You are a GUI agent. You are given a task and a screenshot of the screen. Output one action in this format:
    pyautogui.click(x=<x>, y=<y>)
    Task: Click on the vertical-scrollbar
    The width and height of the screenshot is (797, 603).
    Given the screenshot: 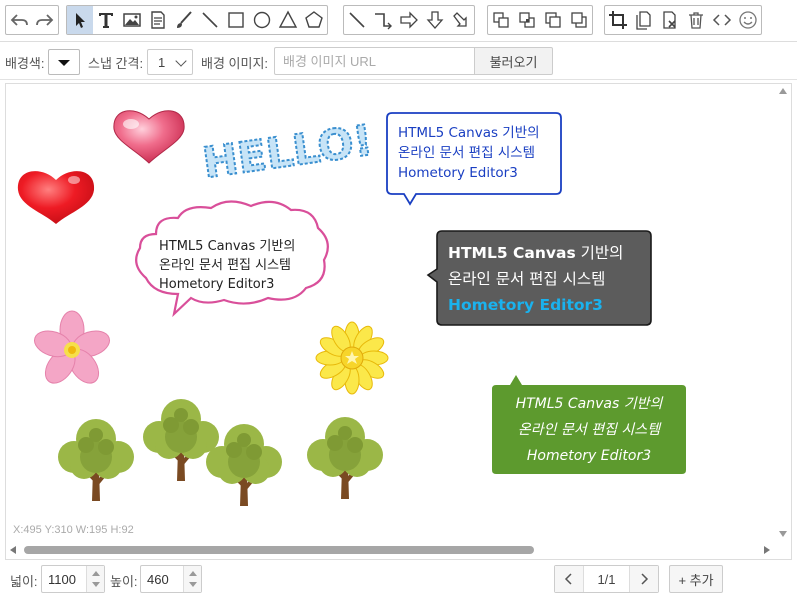 What is the action you would take?
    pyautogui.click(x=783, y=312)
    